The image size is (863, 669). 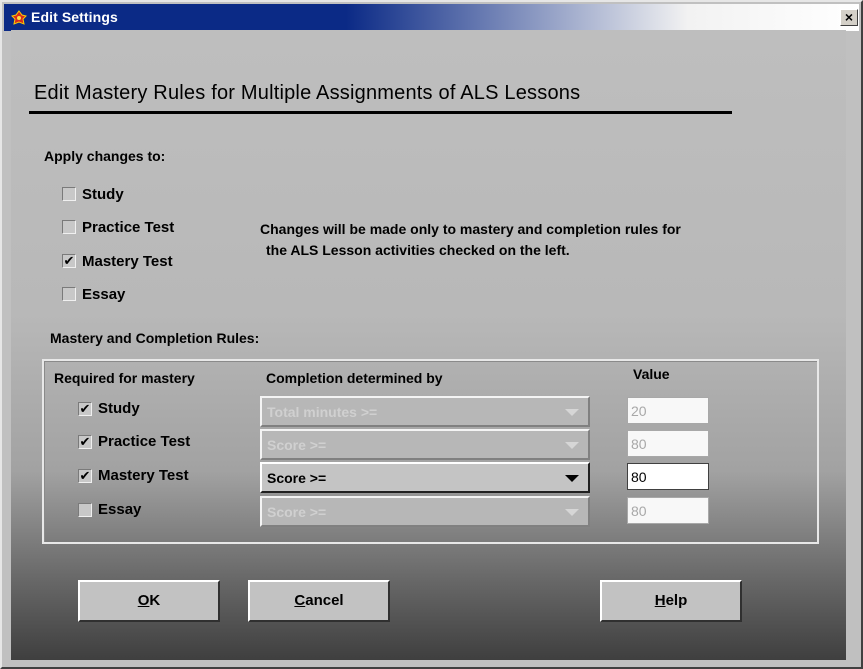 I want to click on ok-label-rest: K, so click(x=155, y=600).